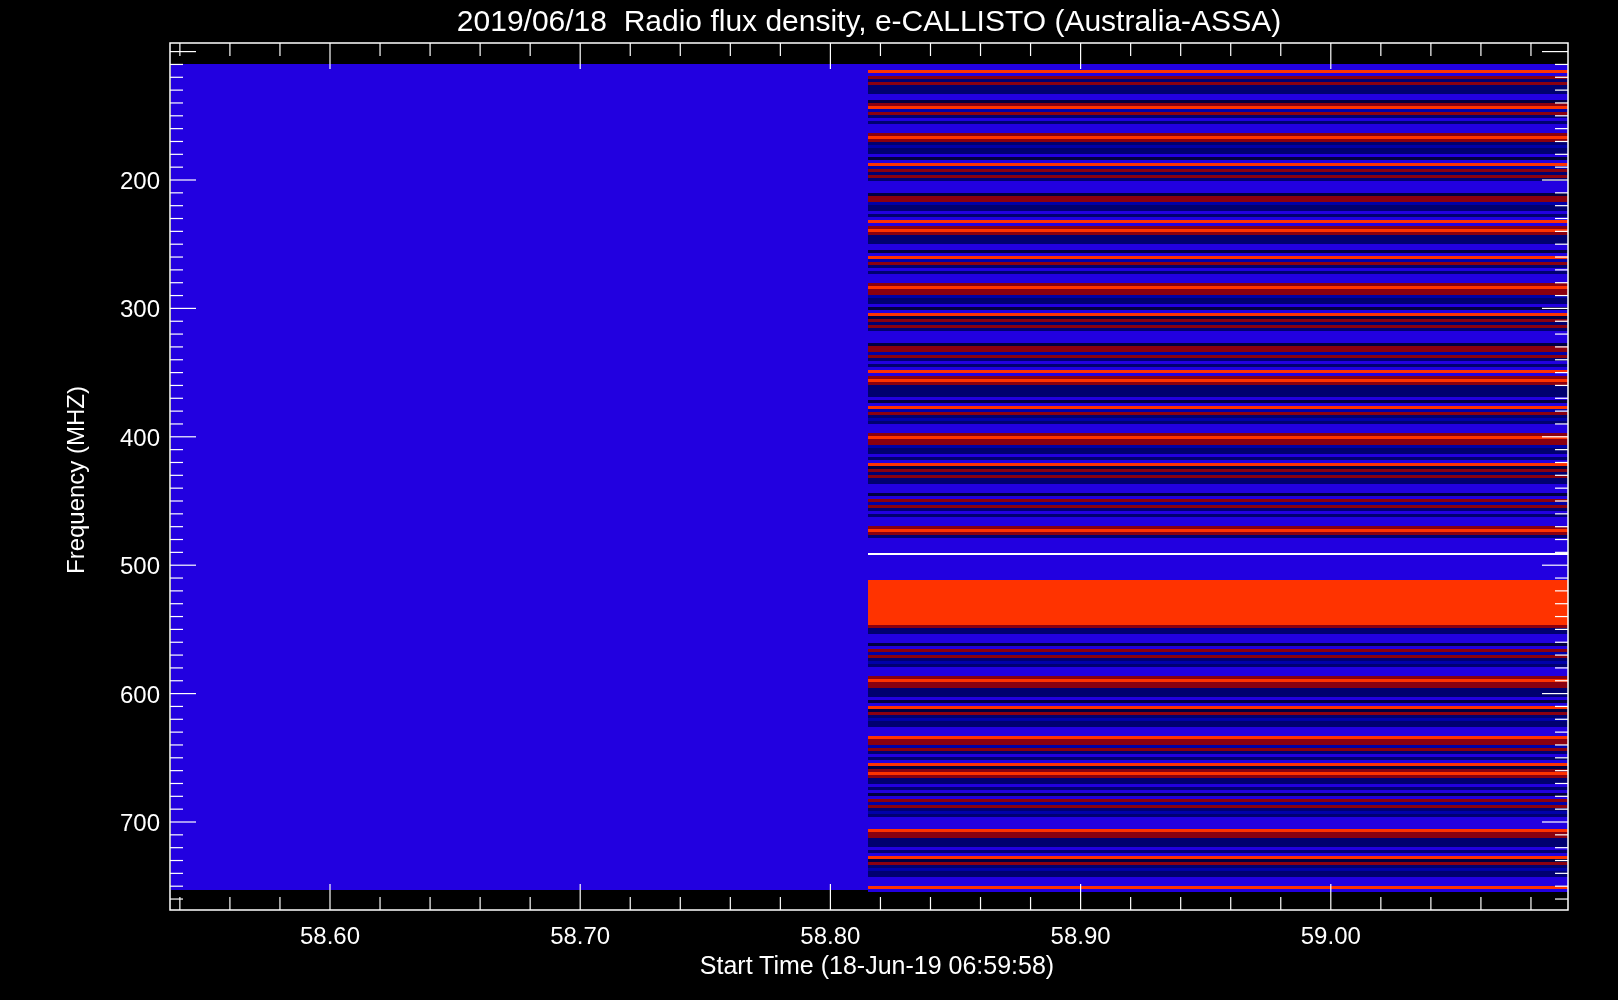  Describe the element at coordinates (139, 309) in the screenshot. I see `y-tick-label: 300` at that location.